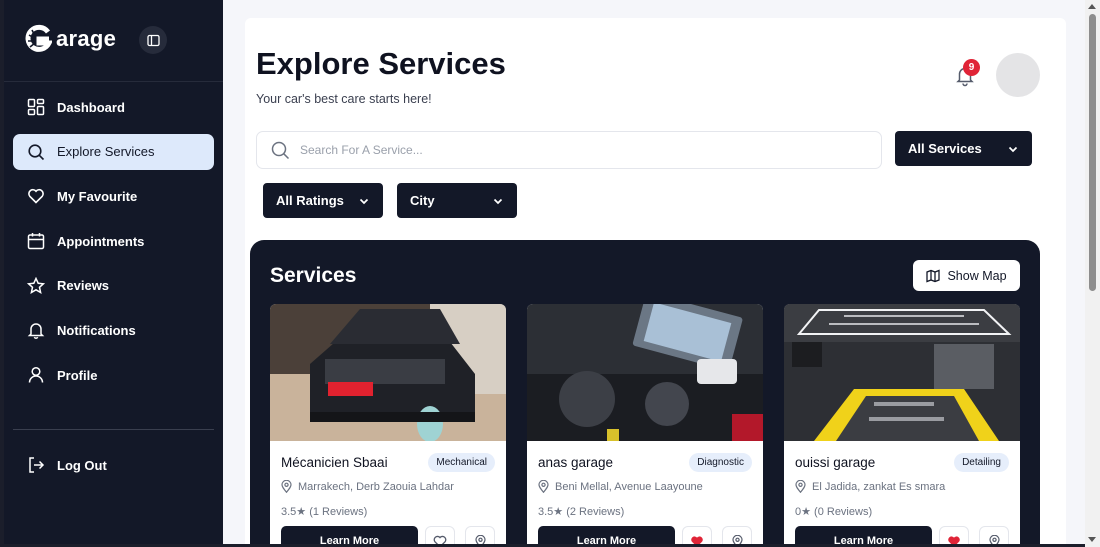 Image resolution: width=1100 pixels, height=547 pixels. I want to click on service-name: Mécanicien Sbaai, so click(334, 462).